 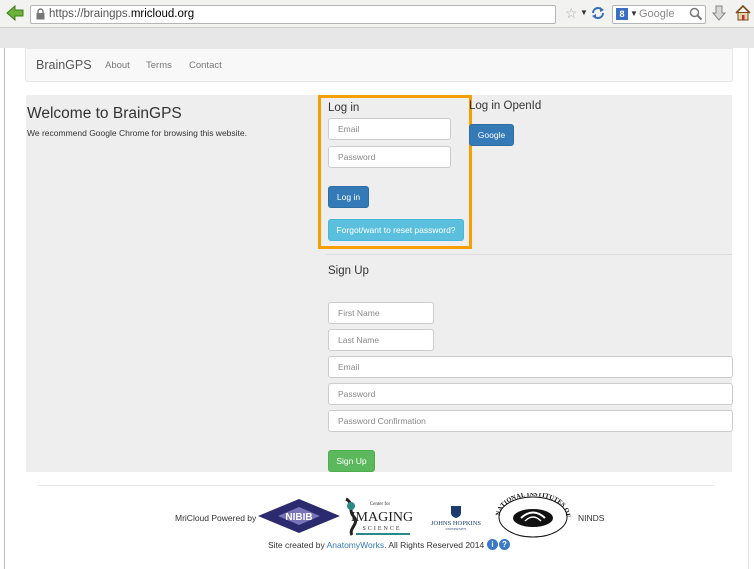 I want to click on ninds-text: NINDS, so click(x=591, y=518).